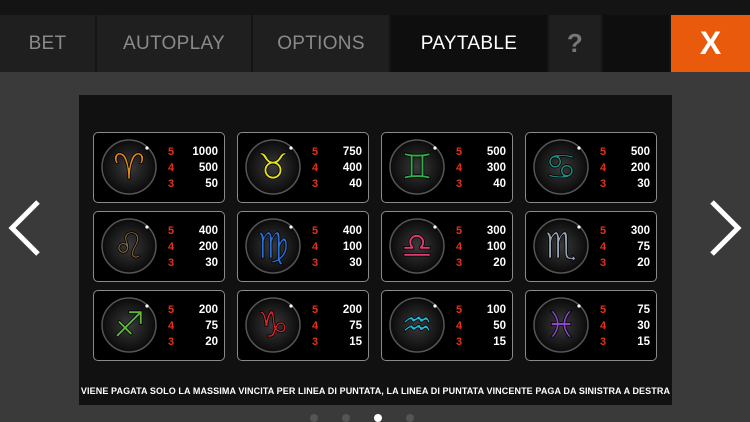 Image resolution: width=750 pixels, height=422 pixels. Describe the element at coordinates (447, 167) in the screenshot. I see `paytable-card: ♊ 5 500 4 300 3 40` at that location.